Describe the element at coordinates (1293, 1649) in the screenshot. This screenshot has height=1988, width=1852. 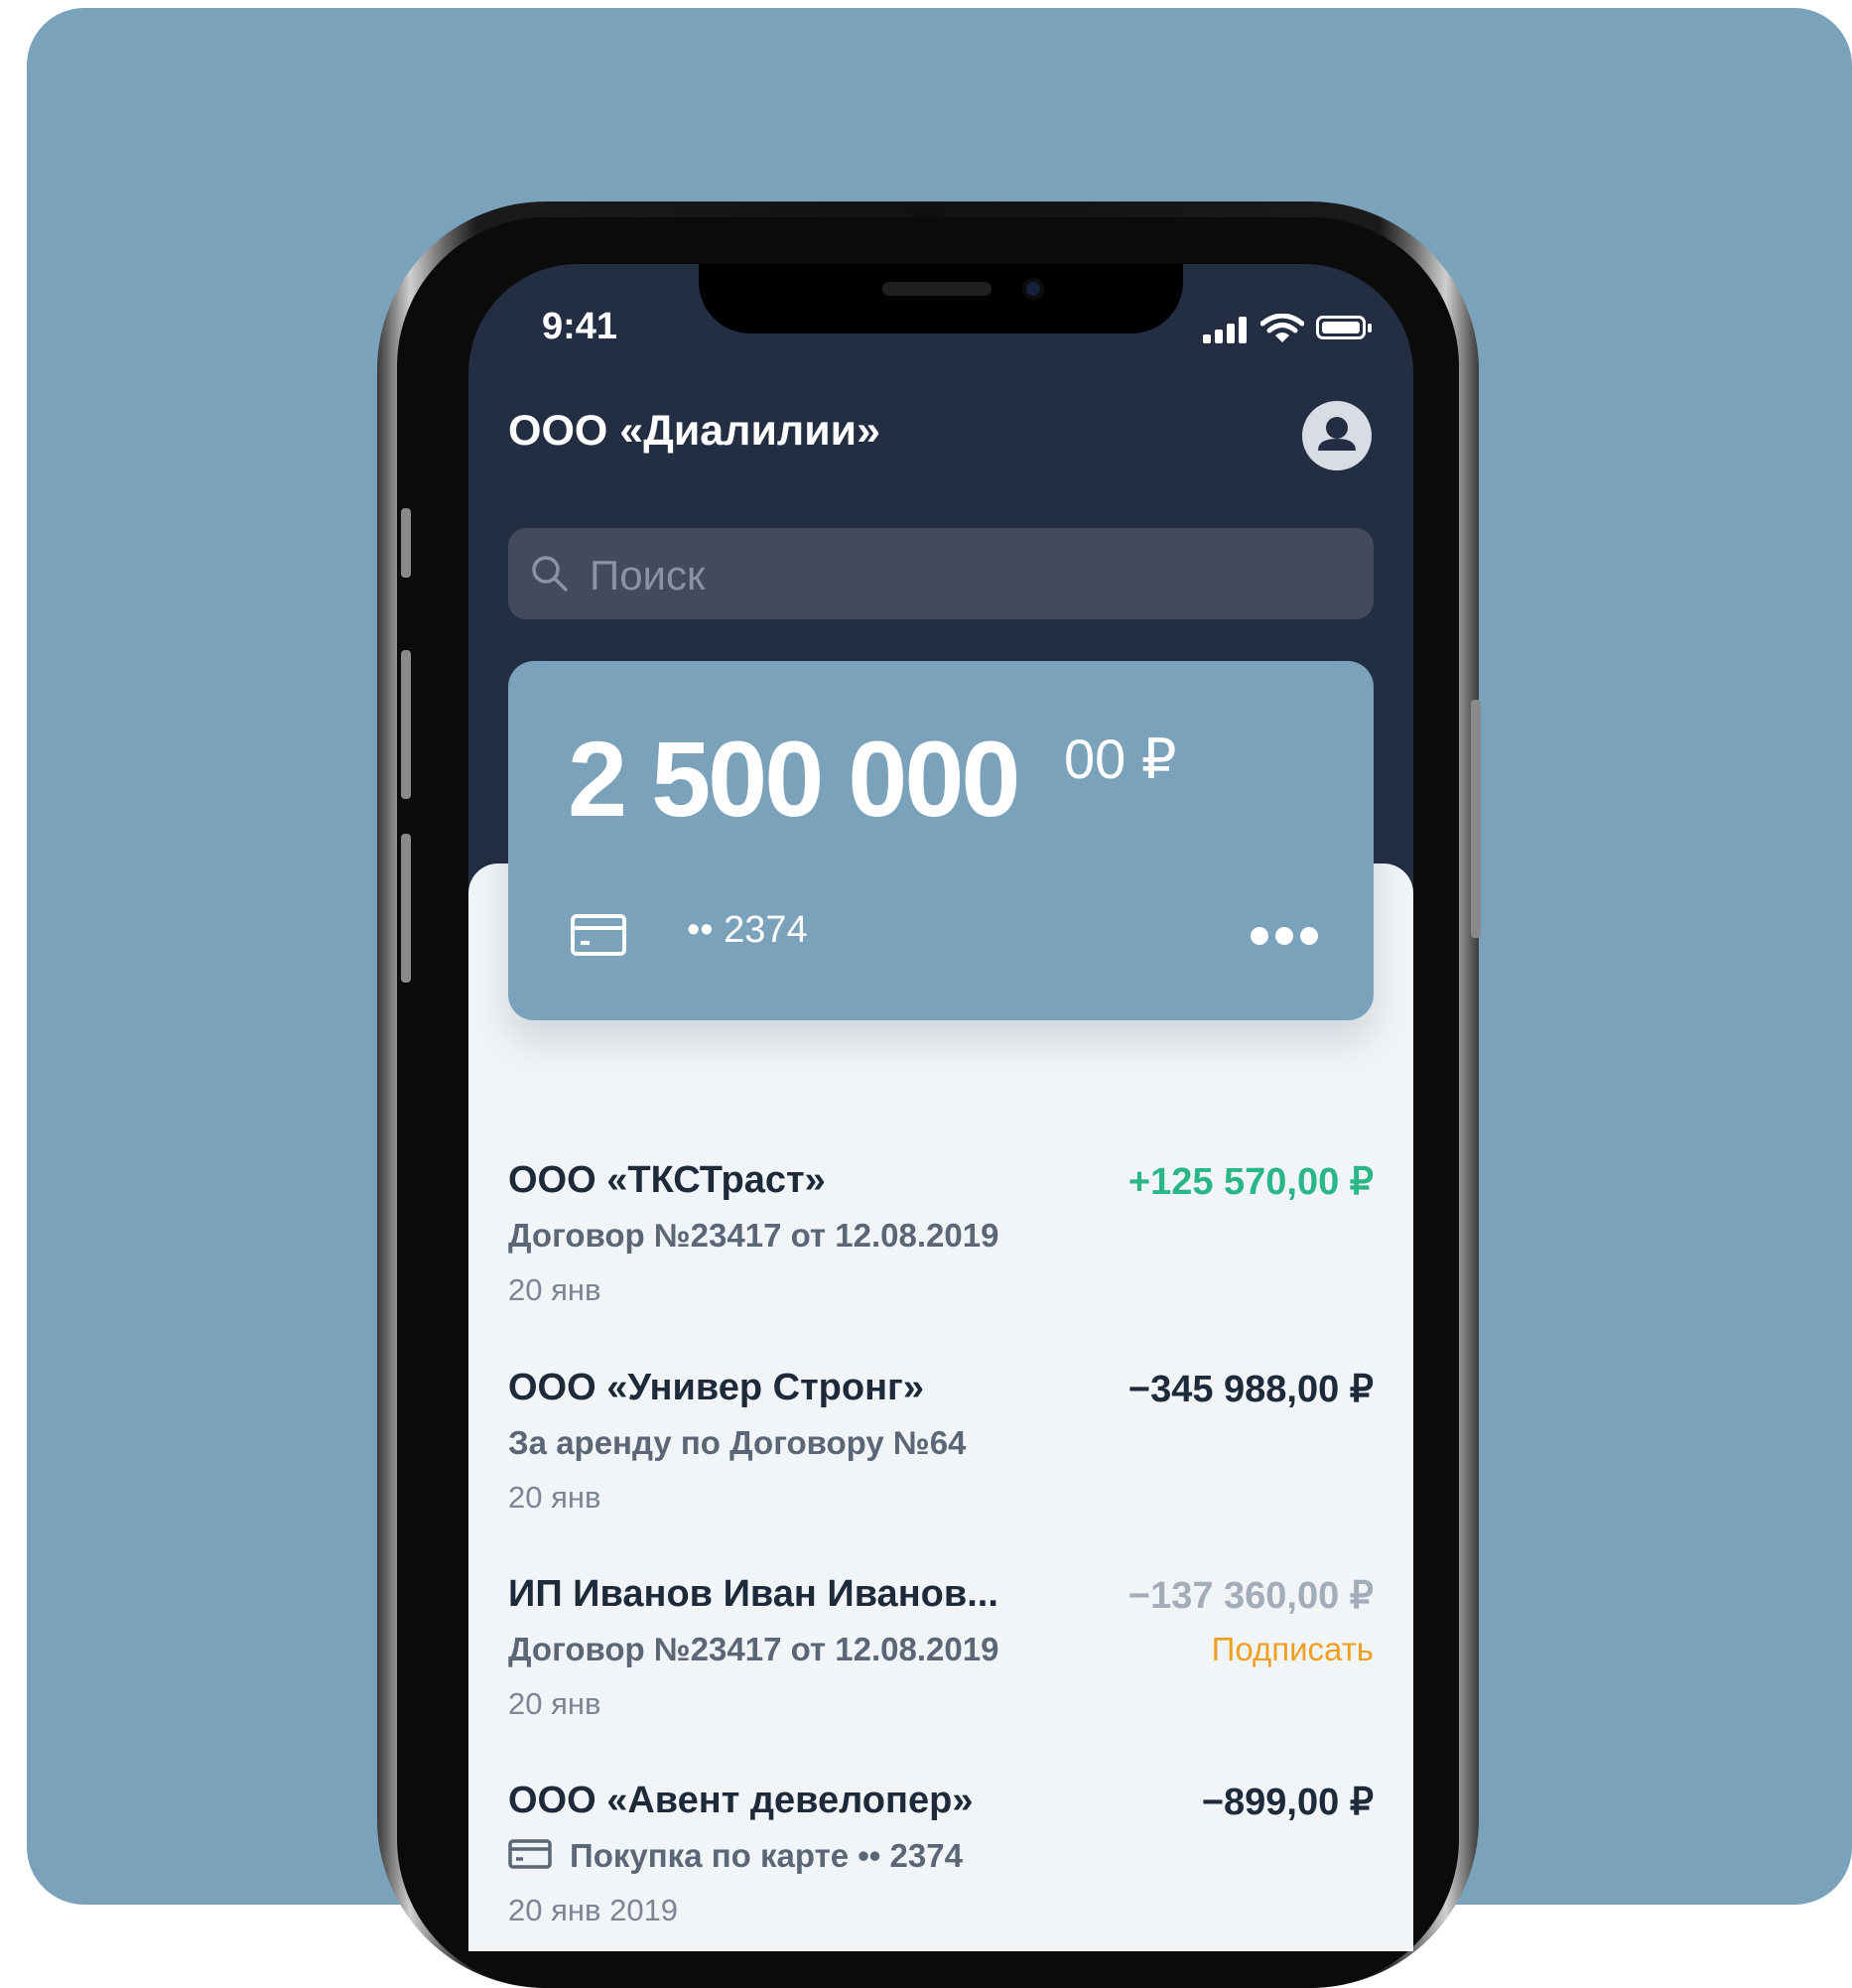
I see `sign-button: Подписать` at that location.